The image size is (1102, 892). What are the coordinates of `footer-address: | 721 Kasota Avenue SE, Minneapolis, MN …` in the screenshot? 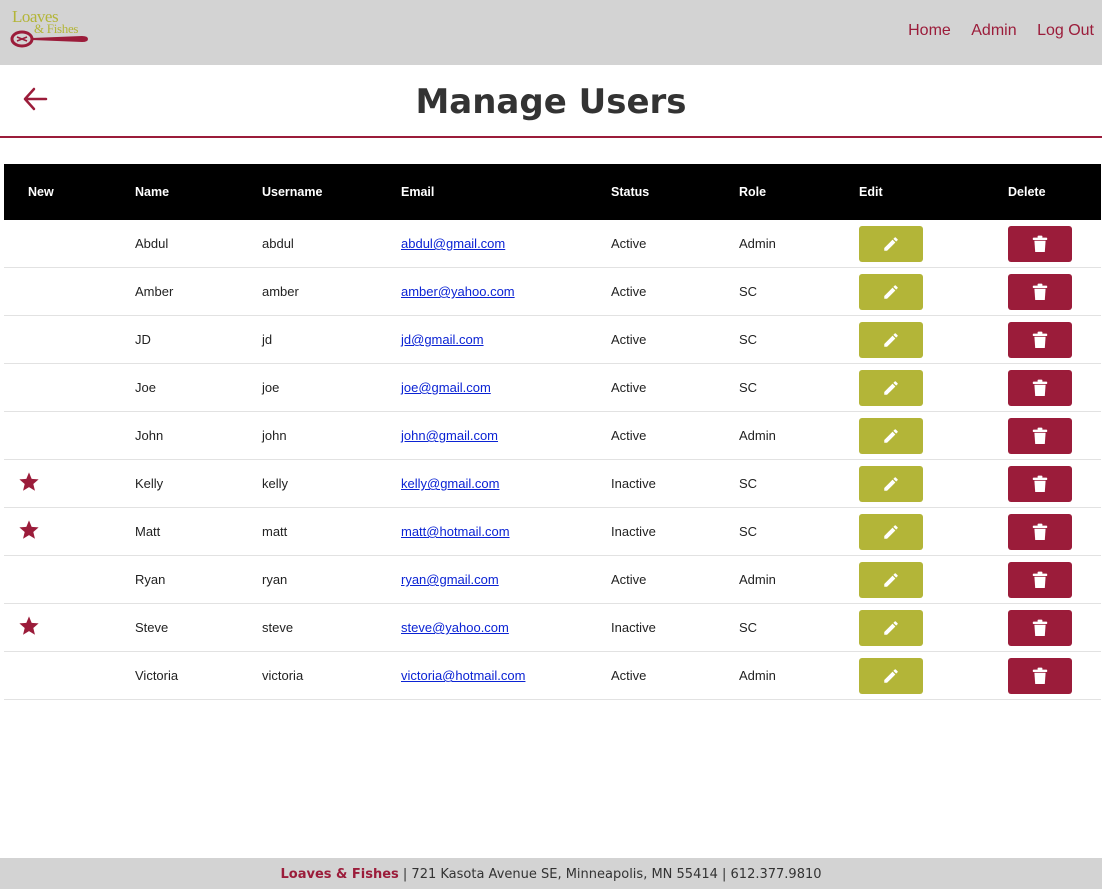 It's located at (610, 874).